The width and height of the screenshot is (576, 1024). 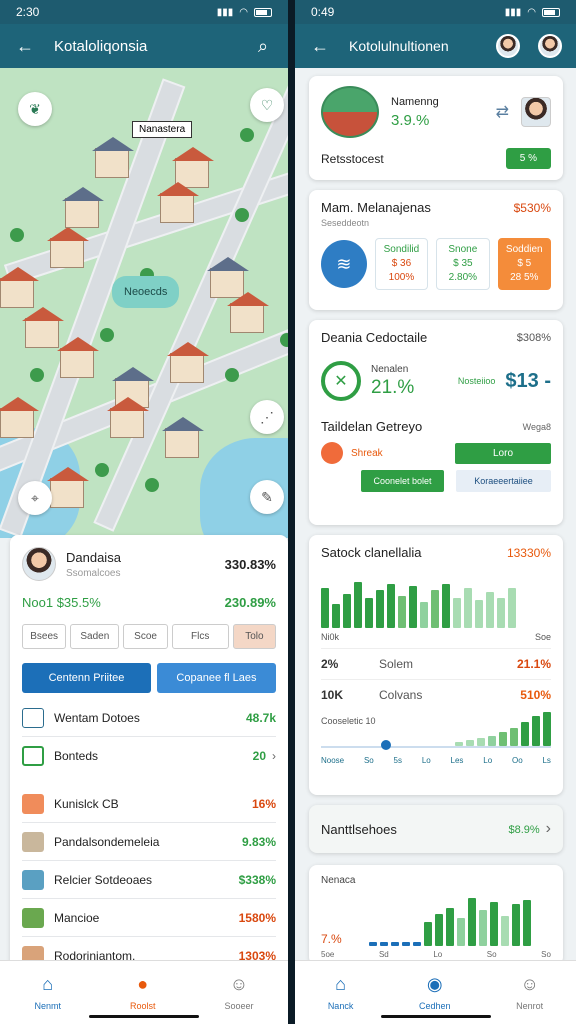 What do you see at coordinates (524, 264) in the screenshot?
I see `stat-box-highlight: Soddien $ 5 28 5%` at bounding box center [524, 264].